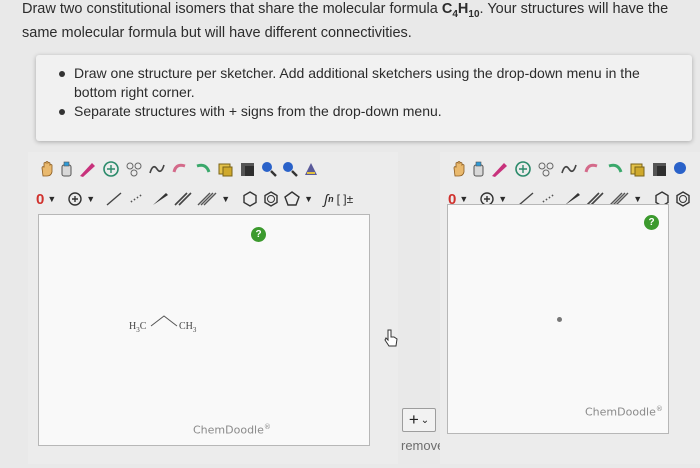 The image size is (700, 468). Describe the element at coordinates (137, 199) in the screenshot. I see `hash-bond-icon` at that location.